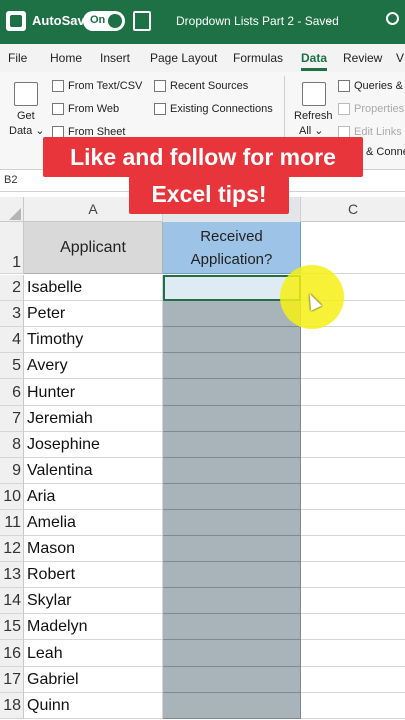 Image resolution: width=405 pixels, height=720 pixels. I want to click on tab-file: File, so click(17, 58).